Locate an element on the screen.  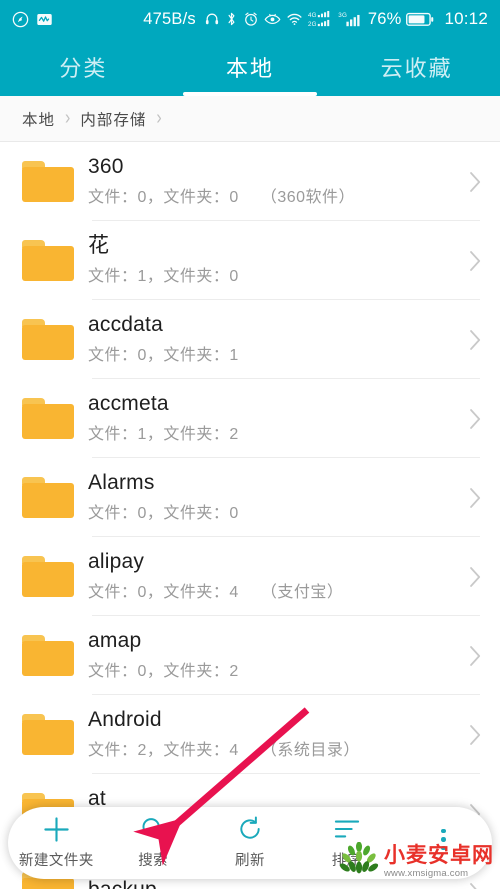
file-count-text: 文件：0，文件夹：4 is located at coordinates (163, 593).